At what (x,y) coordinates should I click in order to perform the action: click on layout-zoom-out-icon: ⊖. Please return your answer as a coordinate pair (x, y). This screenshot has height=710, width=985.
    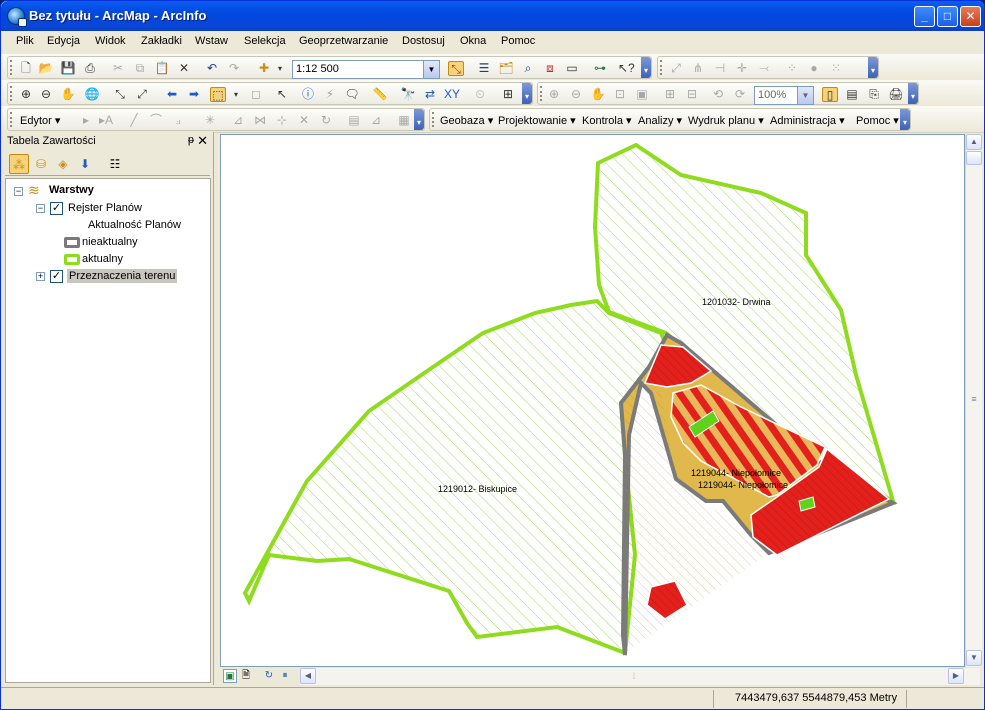
    Looking at the image, I should click on (576, 94).